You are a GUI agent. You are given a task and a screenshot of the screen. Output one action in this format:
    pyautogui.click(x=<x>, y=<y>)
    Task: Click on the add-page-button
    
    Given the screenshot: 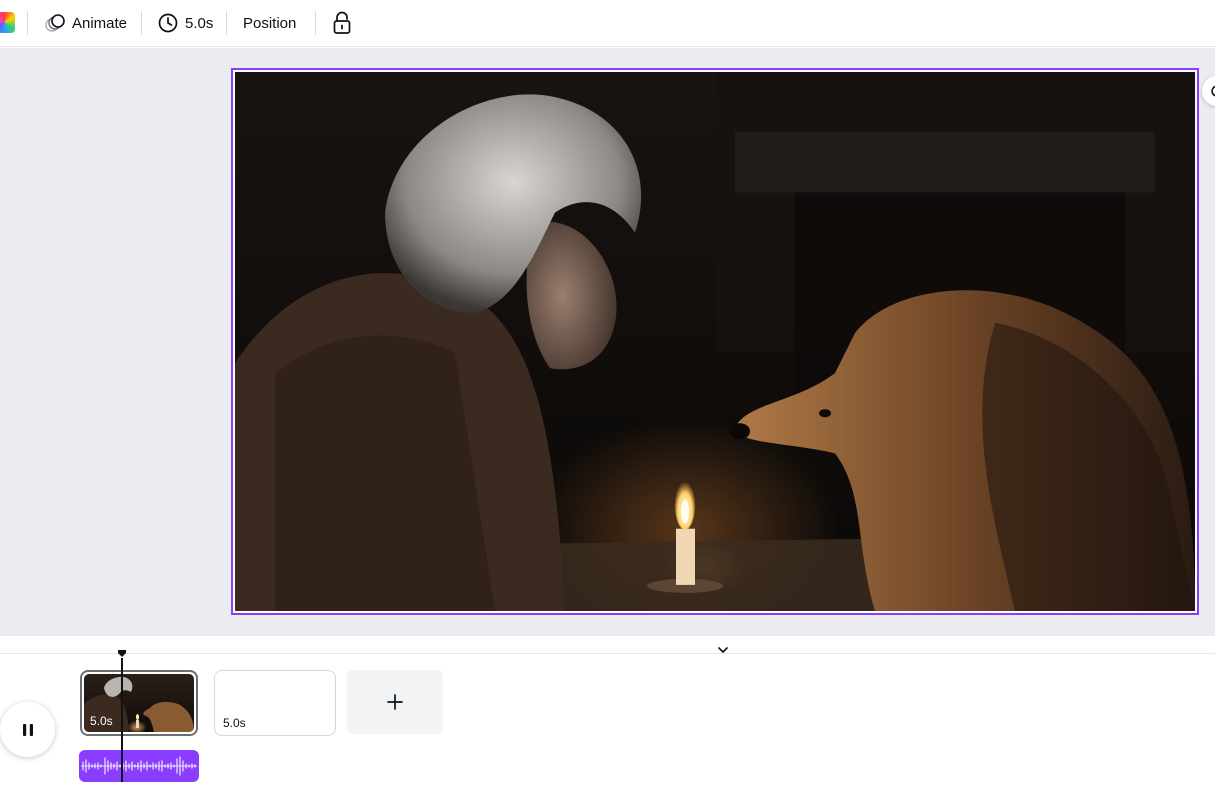 What is the action you would take?
    pyautogui.click(x=395, y=702)
    